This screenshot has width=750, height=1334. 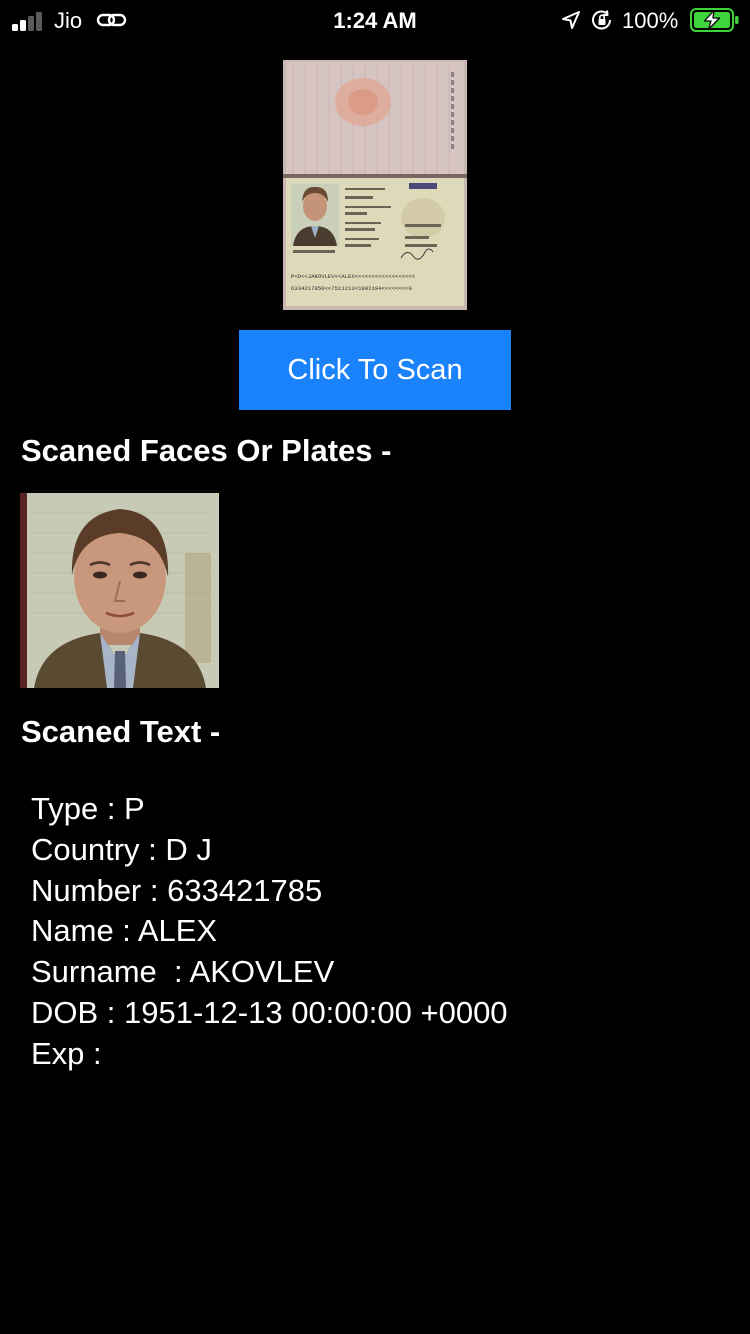 What do you see at coordinates (714, 20) in the screenshot?
I see `battery-charging-icon` at bounding box center [714, 20].